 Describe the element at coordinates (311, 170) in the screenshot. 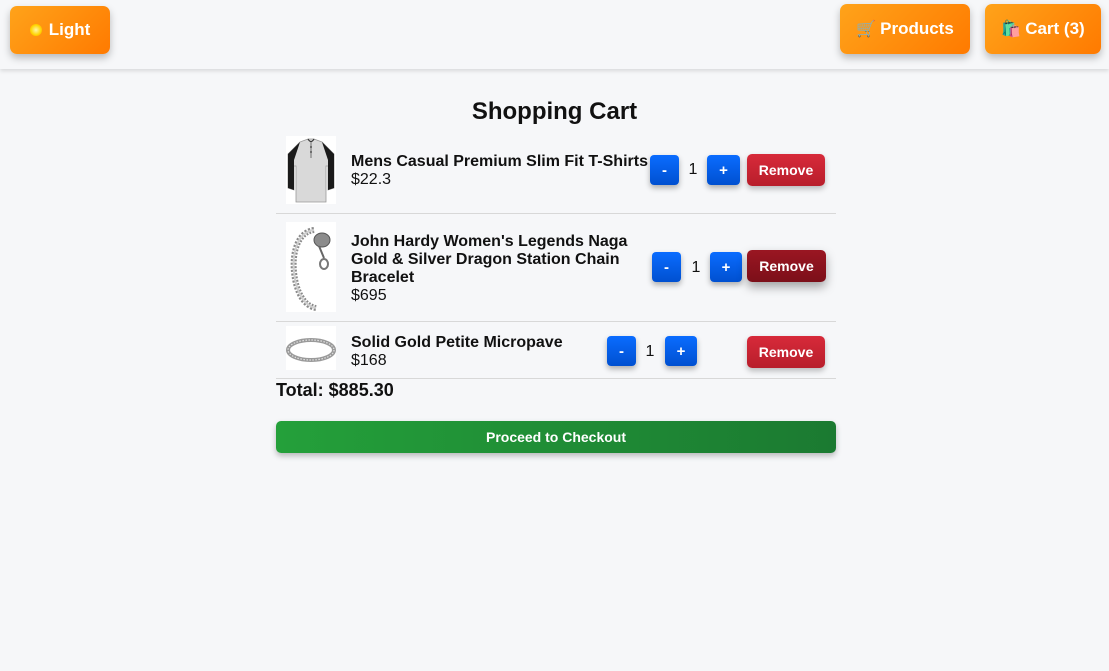

I see `t-shirt-image` at that location.